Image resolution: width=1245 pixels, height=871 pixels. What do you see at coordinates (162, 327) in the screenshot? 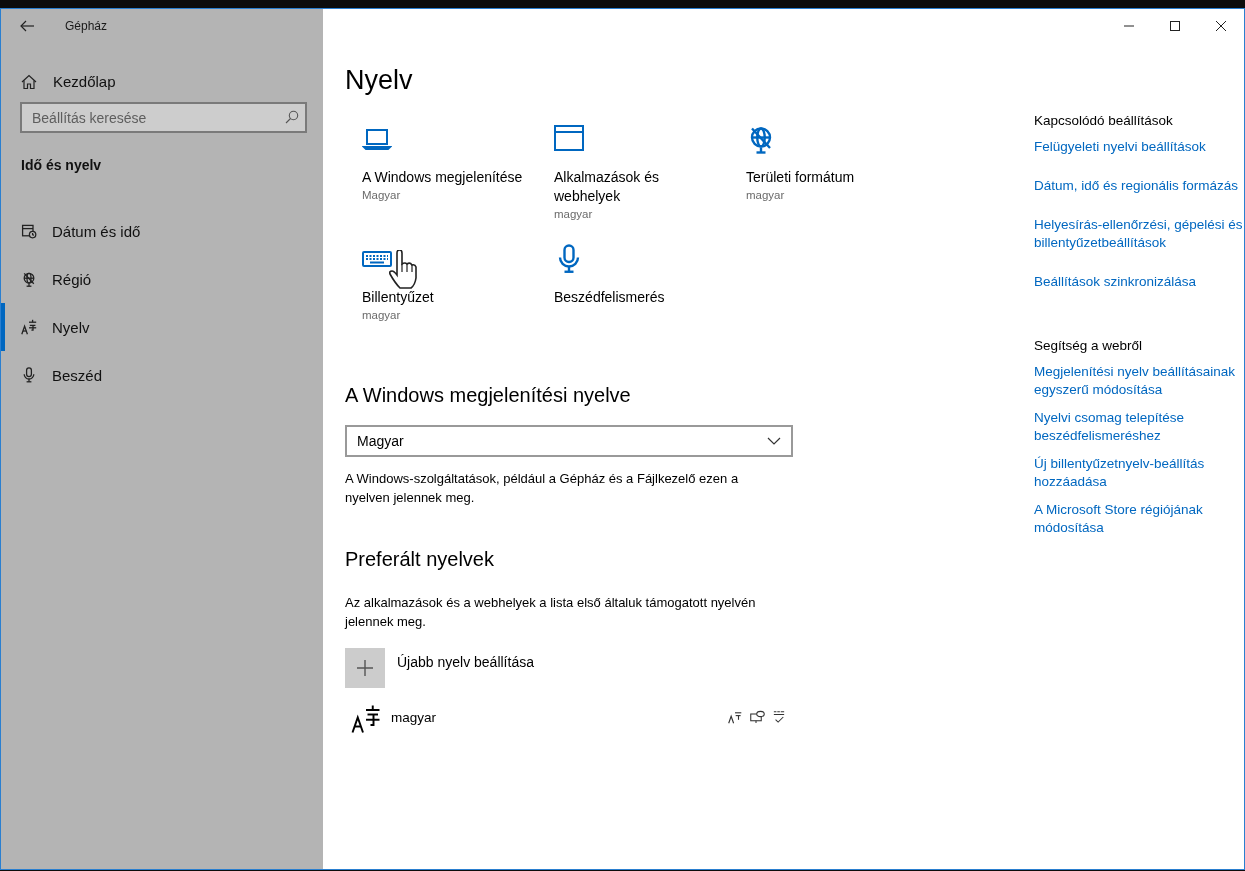
I see `sidebar-item: Nyelv` at bounding box center [162, 327].